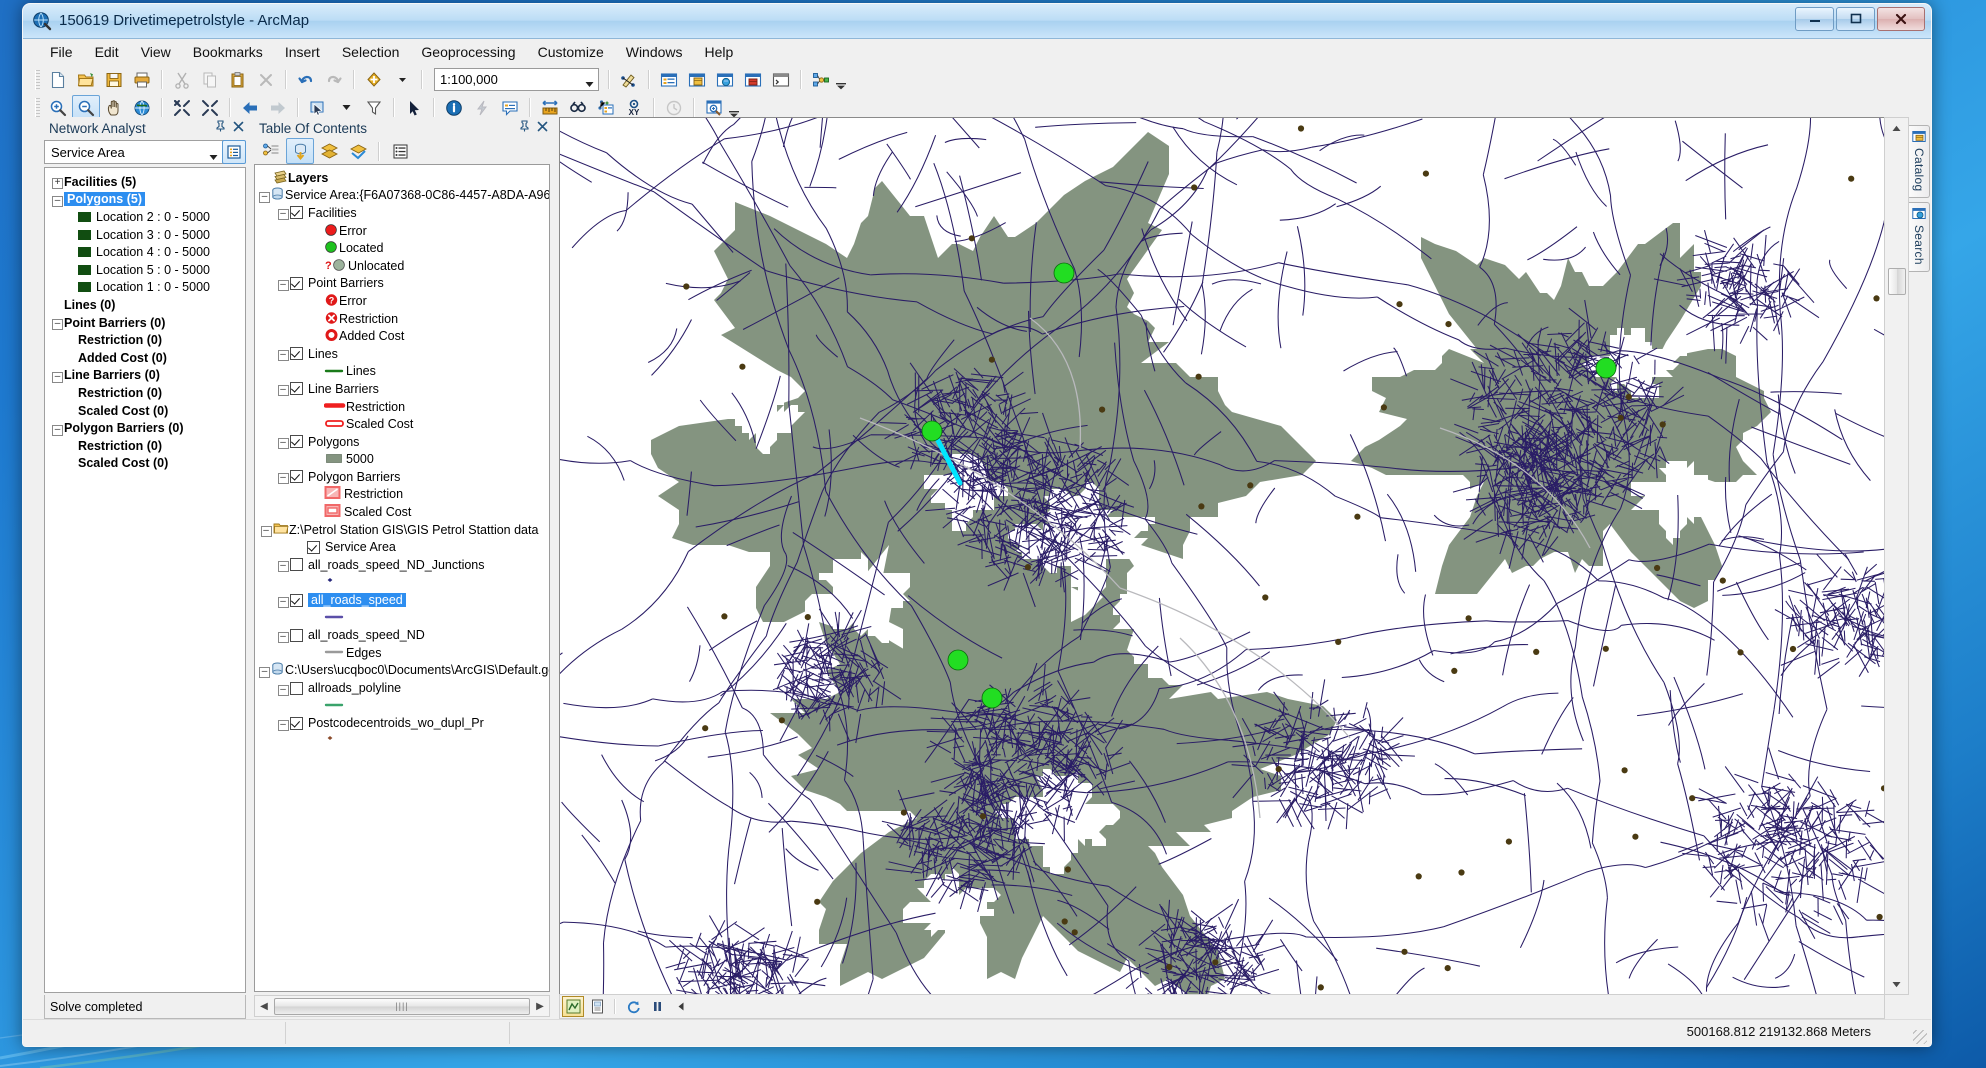  Describe the element at coordinates (516, 79) in the screenshot. I see `map-scale-combobox: 1:100,000` at that location.